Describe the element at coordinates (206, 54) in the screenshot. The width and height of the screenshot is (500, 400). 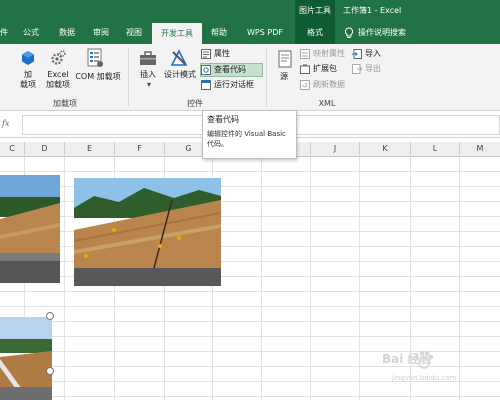
I see `properties-icon` at that location.